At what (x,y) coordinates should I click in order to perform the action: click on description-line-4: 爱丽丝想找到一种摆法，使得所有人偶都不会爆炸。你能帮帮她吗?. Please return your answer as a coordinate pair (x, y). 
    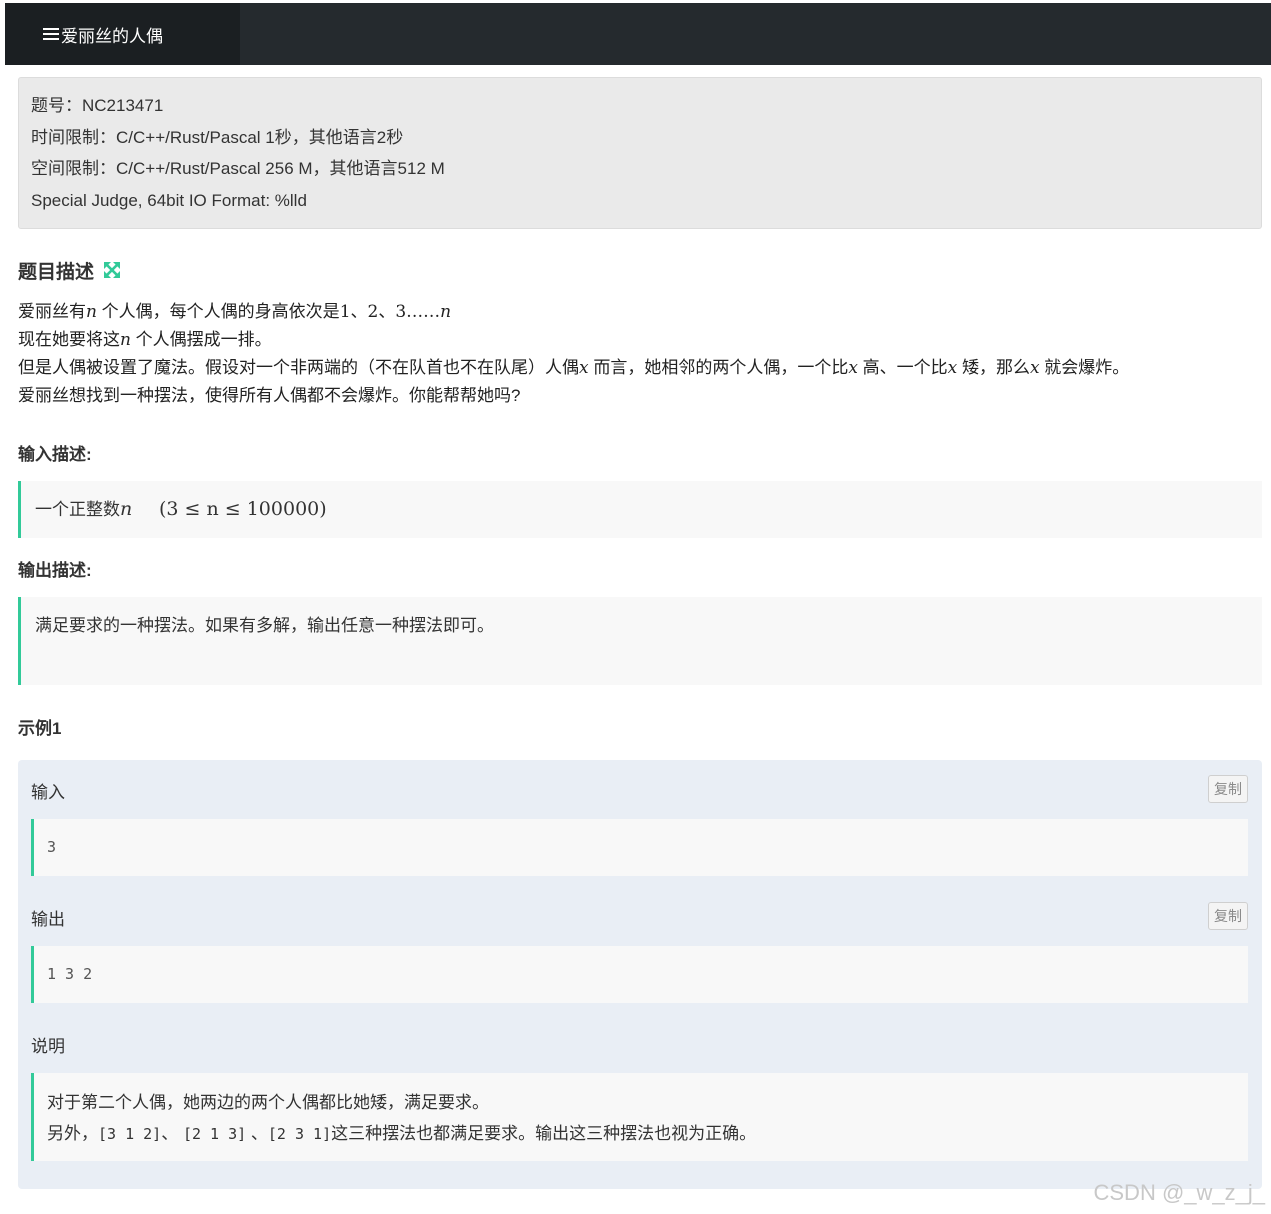
    Looking at the image, I should click on (269, 395).